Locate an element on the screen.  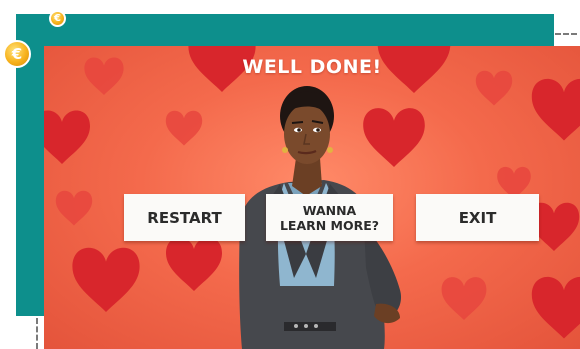
coin-icon-large: € is located at coordinates (17, 54).